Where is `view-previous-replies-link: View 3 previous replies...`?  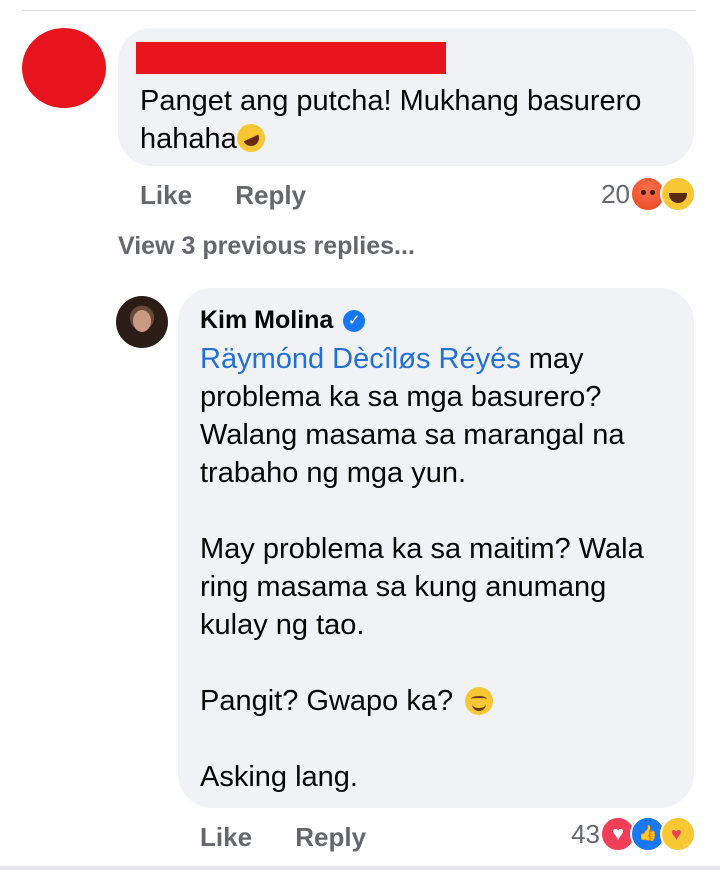 view-previous-replies-link: View 3 previous replies... is located at coordinates (266, 246).